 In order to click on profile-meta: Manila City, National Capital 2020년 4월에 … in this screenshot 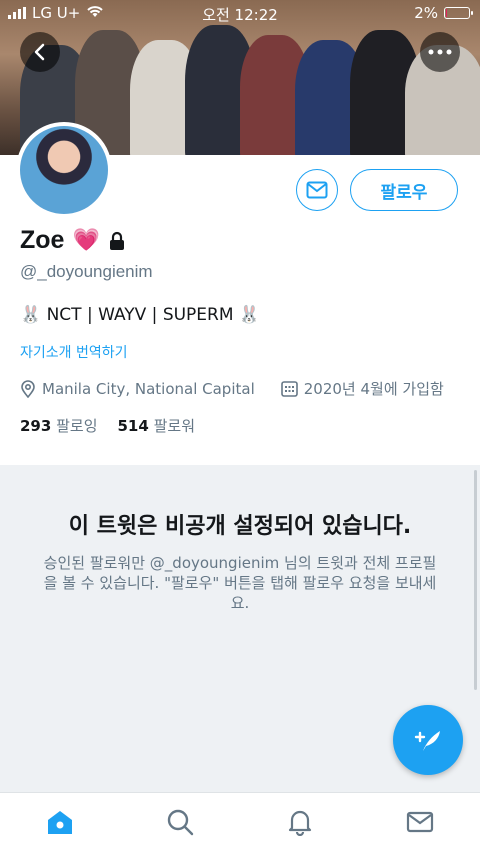, I will do `click(232, 388)`.